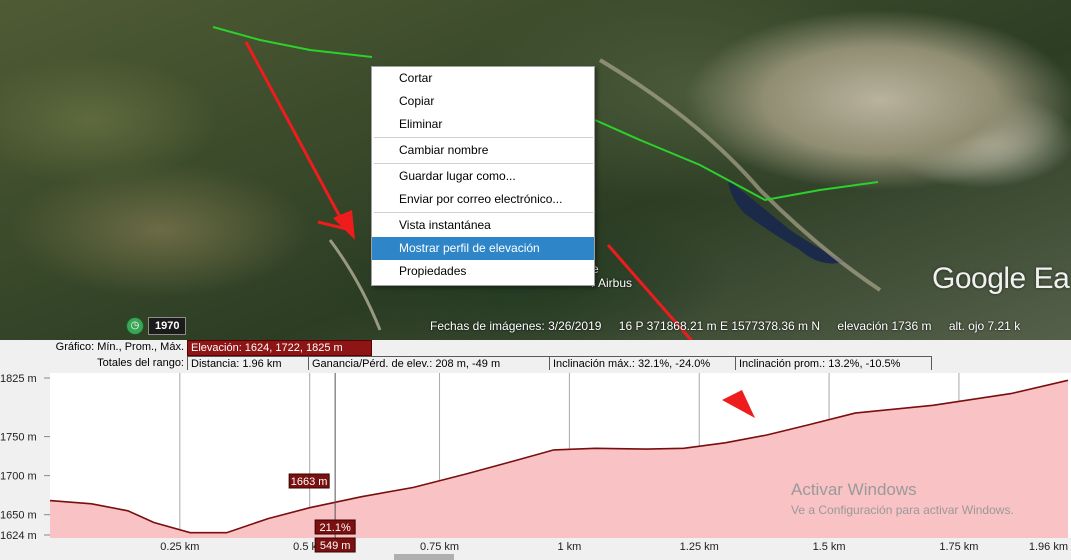  Describe the element at coordinates (483, 225) in the screenshot. I see `menu-item-snapshot-view: Vista instantánea` at that location.